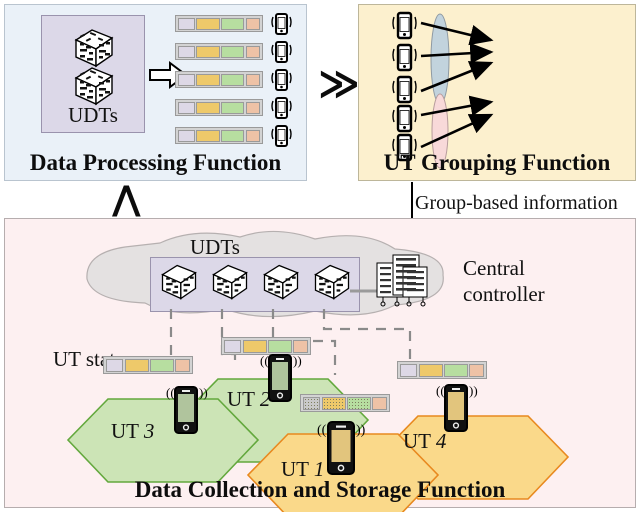 The image size is (640, 512). I want to click on status-segment-green-dotted, so click(359, 403).